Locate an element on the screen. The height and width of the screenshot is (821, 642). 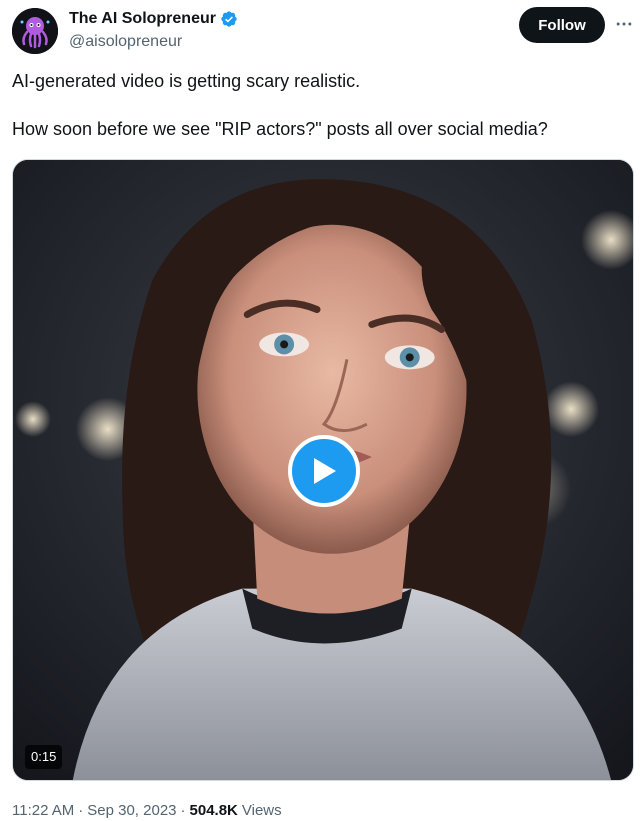
octopus-logo-icon is located at coordinates (35, 31).